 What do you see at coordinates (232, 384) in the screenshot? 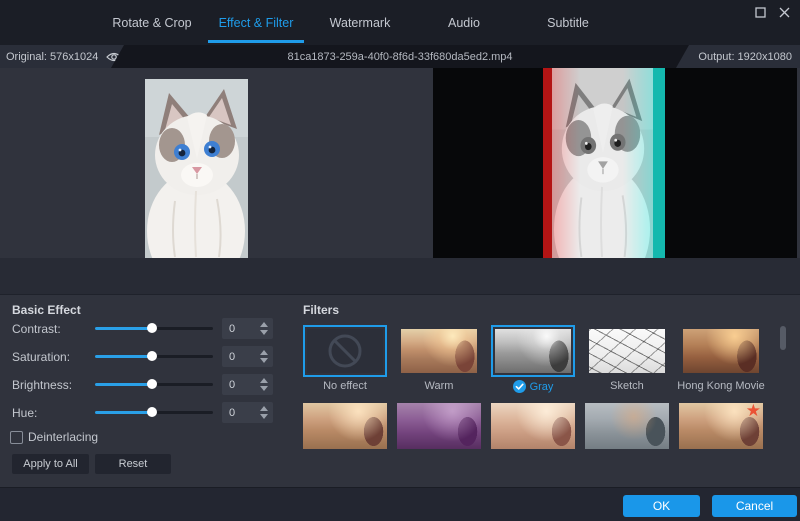
I see `brightness-value: 0` at bounding box center [232, 384].